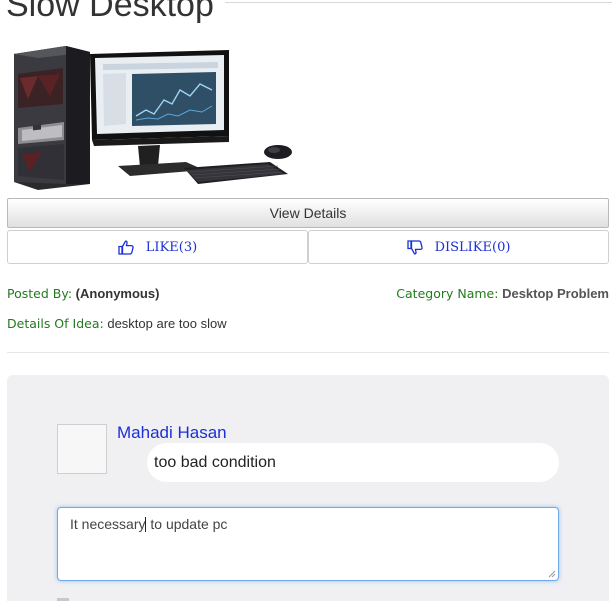 Image resolution: width=612 pixels, height=601 pixels. Describe the element at coordinates (172, 433) in the screenshot. I see `comment-author: Mahadi Hasan` at that location.